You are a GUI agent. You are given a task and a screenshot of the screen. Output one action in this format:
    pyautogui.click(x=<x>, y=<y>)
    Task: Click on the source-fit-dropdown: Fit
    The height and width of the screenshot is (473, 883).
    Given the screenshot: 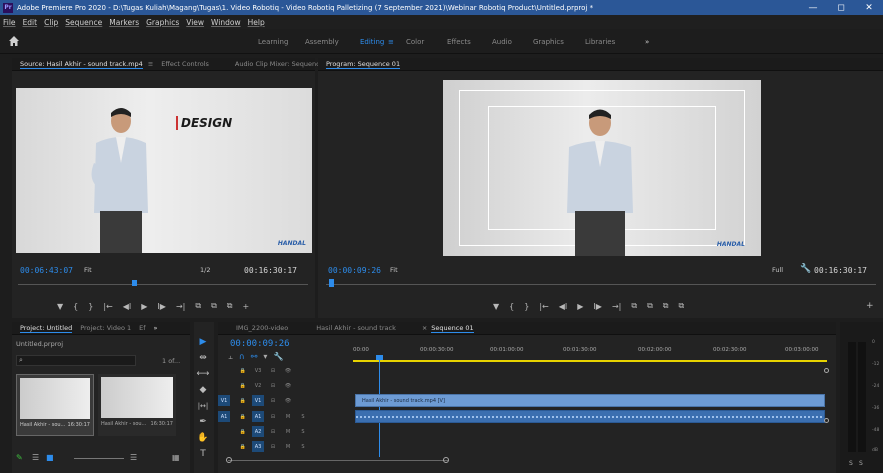 What is the action you would take?
    pyautogui.click(x=88, y=270)
    